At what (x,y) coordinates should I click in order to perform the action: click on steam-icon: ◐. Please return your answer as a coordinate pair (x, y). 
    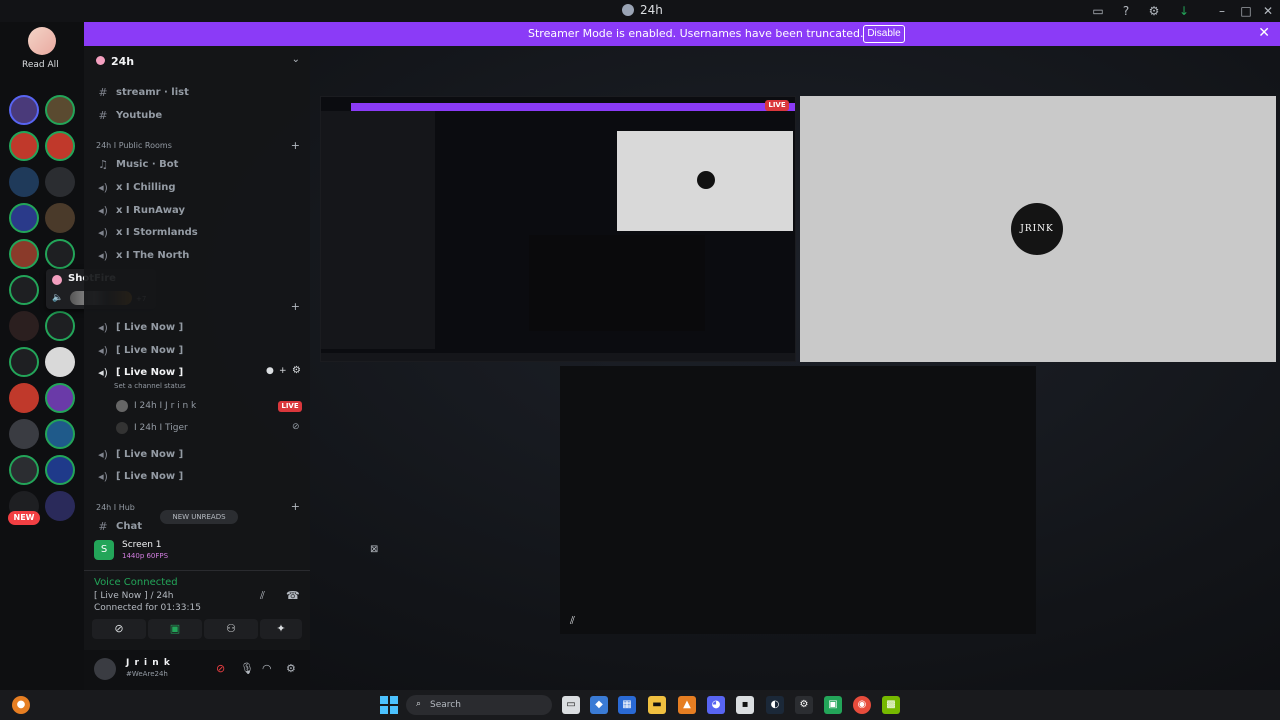
    Looking at the image, I should click on (775, 705).